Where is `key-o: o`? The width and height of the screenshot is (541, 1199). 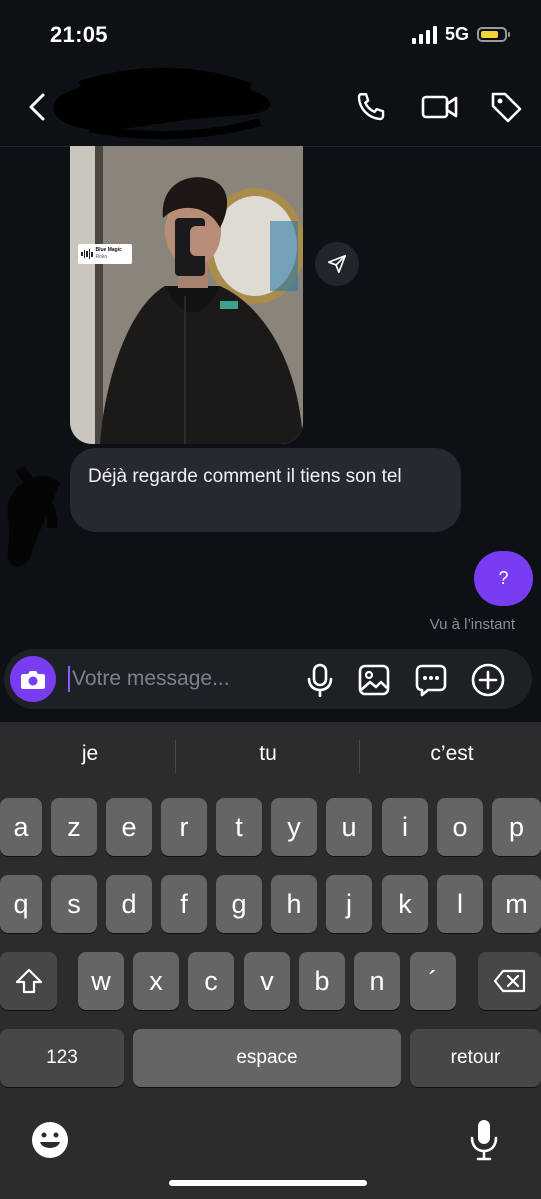 key-o: o is located at coordinates (460, 827).